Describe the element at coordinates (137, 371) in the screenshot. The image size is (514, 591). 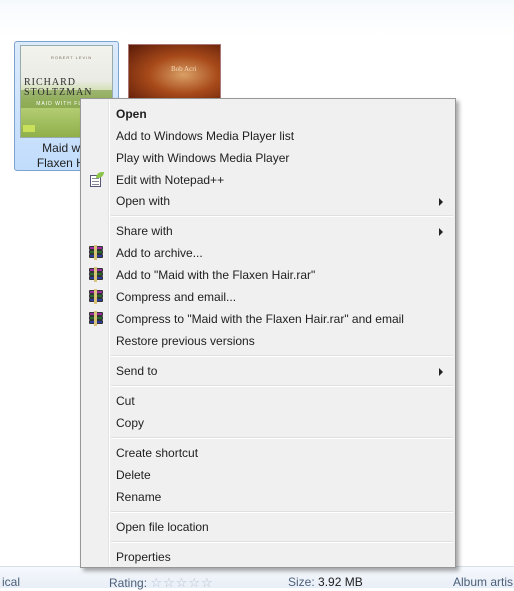
I see `menu-item-label: Send to` at that location.